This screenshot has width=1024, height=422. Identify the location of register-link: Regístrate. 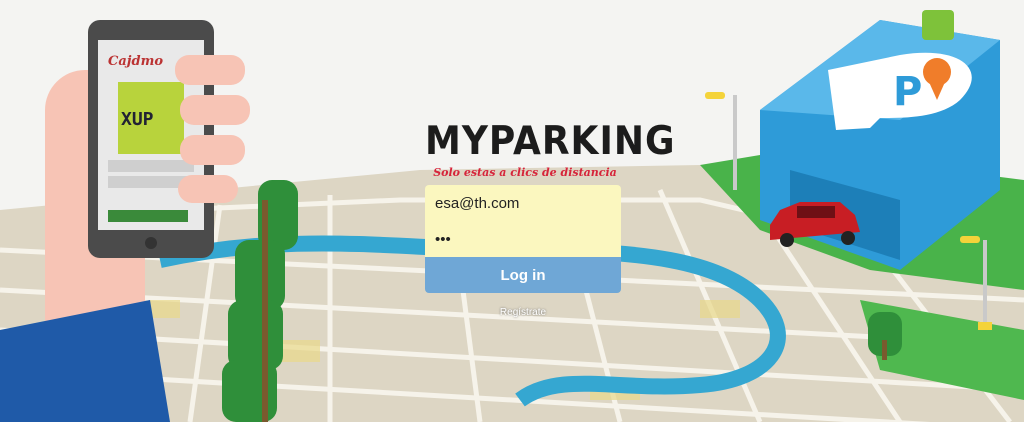
(523, 312).